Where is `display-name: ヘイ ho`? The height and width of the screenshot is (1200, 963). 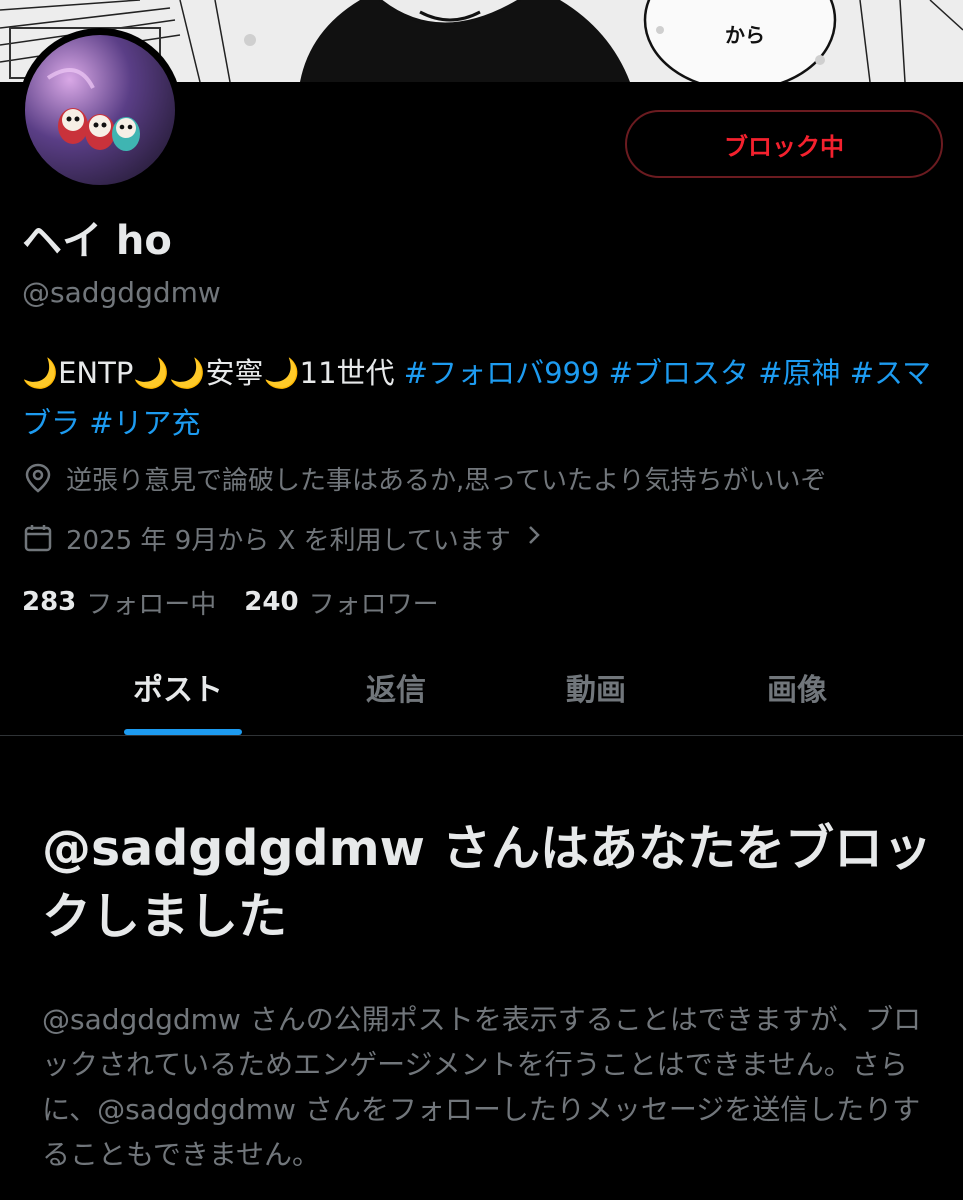
display-name: ヘイ ho is located at coordinates (97, 241).